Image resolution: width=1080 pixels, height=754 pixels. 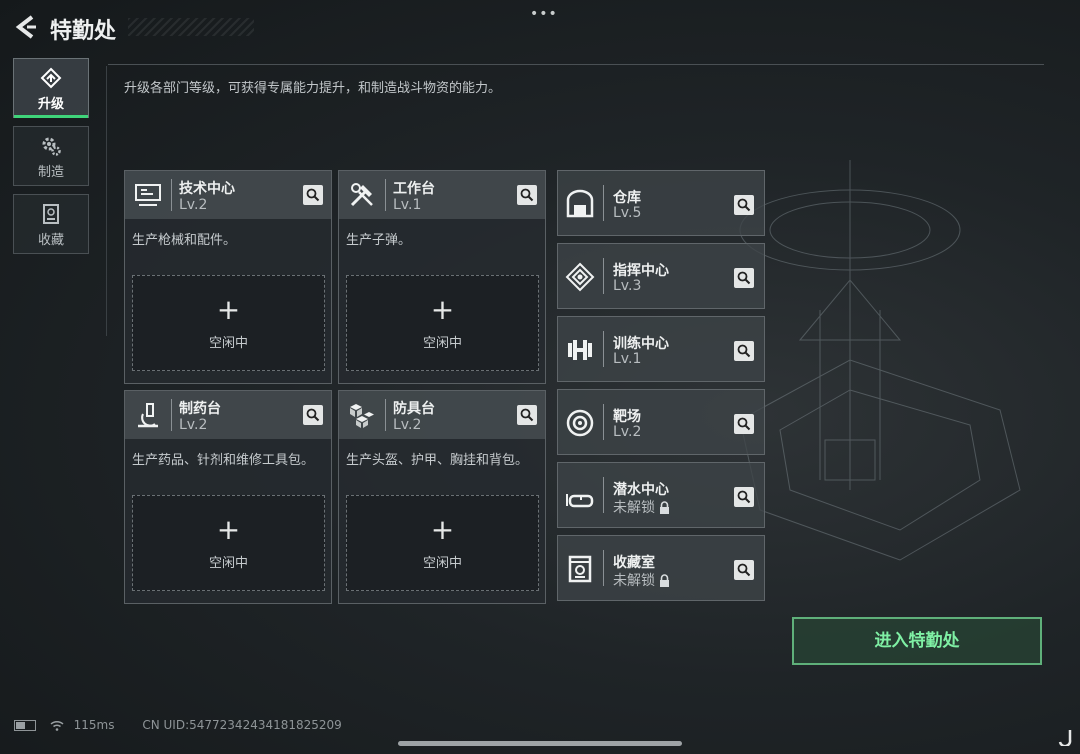 I want to click on workshop-description: 生产药品、针剂和维修工具包。, so click(x=223, y=460).